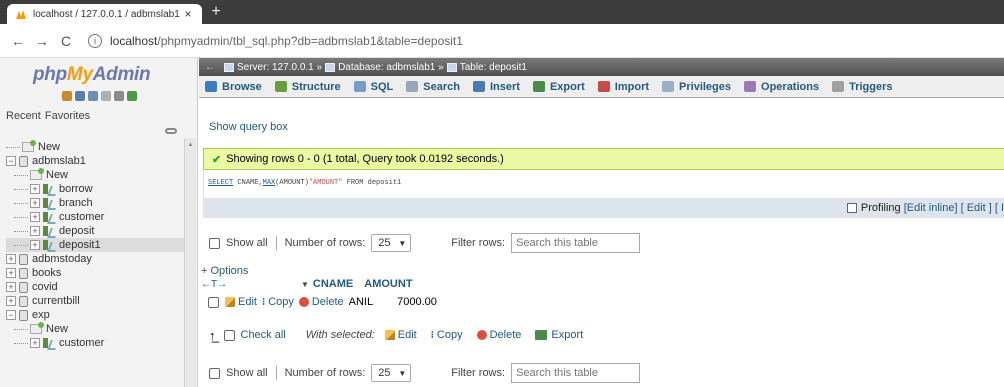  Describe the element at coordinates (278, 302) in the screenshot. I see `row-copy-link: ⁝ Copy` at that location.